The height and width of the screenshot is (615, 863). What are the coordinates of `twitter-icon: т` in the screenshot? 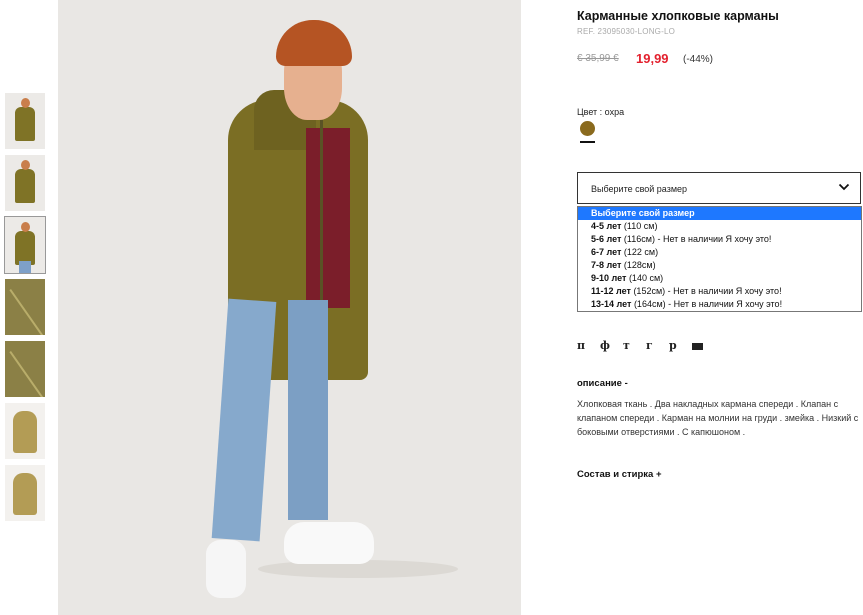 It's located at (634, 345).